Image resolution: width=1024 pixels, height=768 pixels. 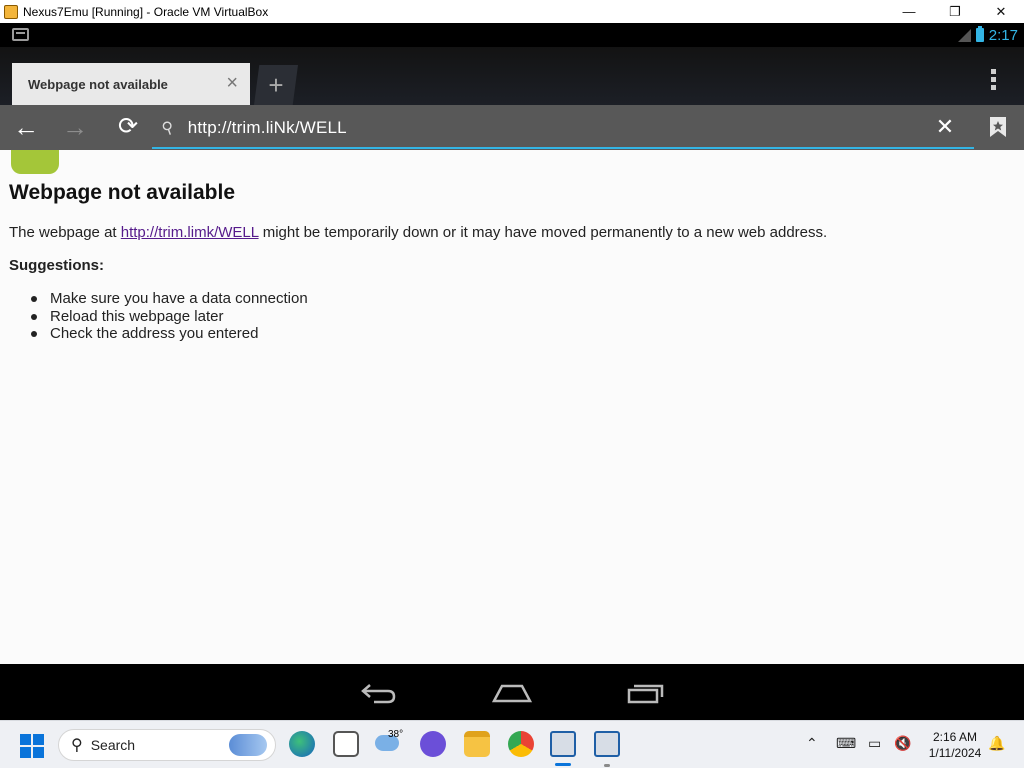 What do you see at coordinates (512, 76) in the screenshot?
I see `browser-tab-strip: Webpage not available × +` at bounding box center [512, 76].